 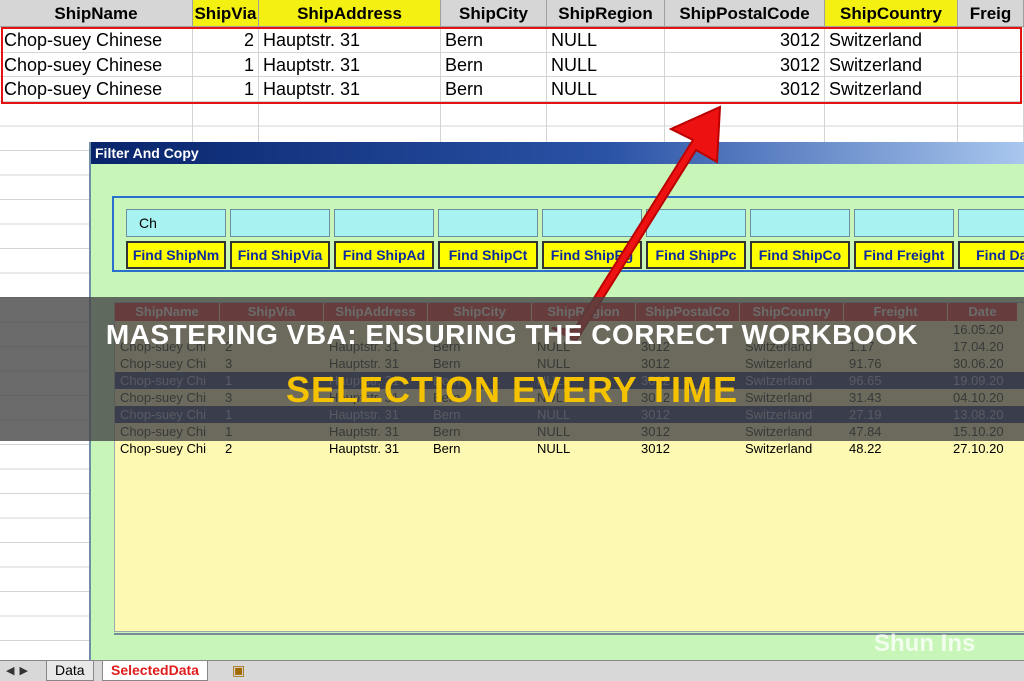 I want to click on find-button-5: Find ShipRg, so click(x=592, y=255).